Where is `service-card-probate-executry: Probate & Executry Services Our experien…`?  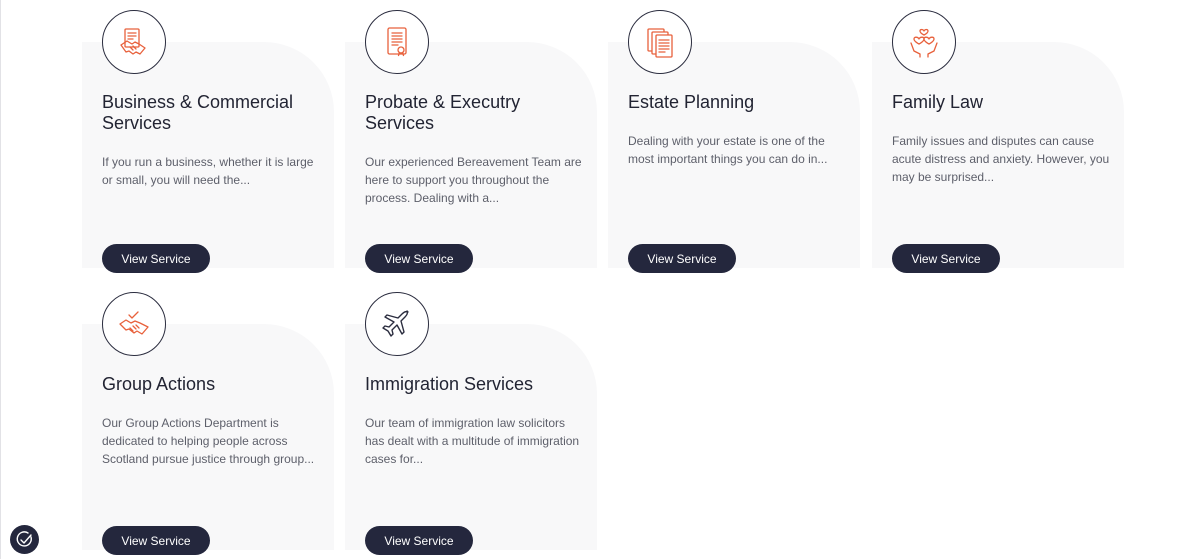
service-card-probate-executry: Probate & Executry Services Our experien… is located at coordinates (471, 141).